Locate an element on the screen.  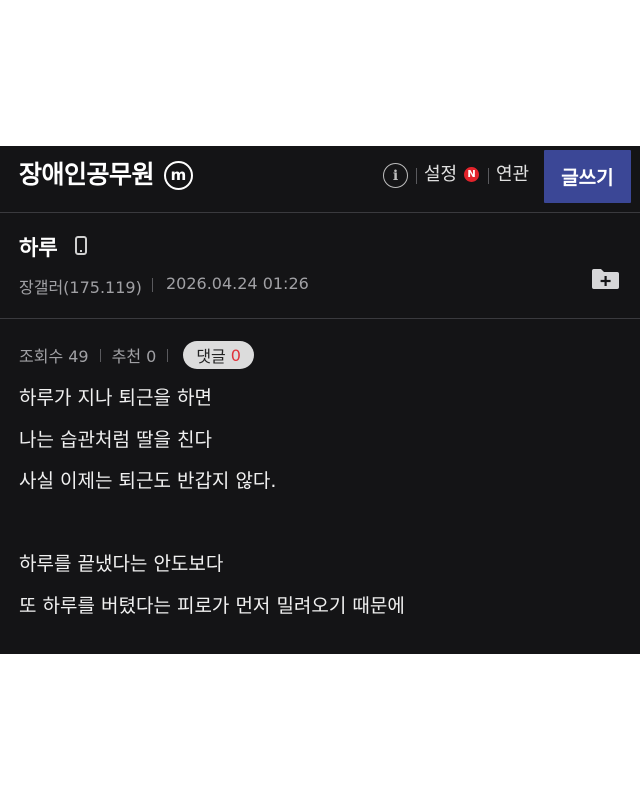
comment-count: 0 is located at coordinates (235, 355).